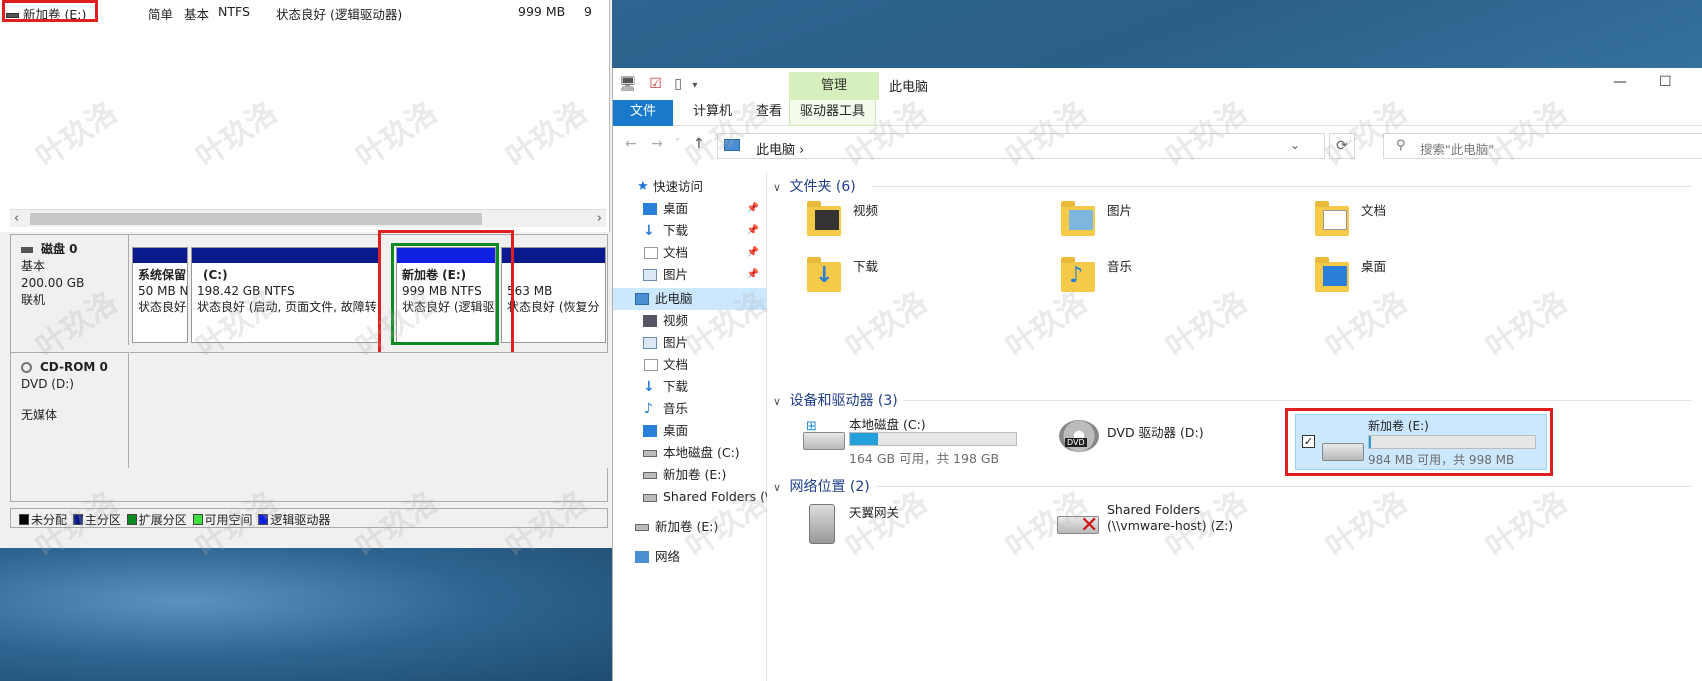  Describe the element at coordinates (668, 556) in the screenshot. I see `nav-label: 网络` at that location.